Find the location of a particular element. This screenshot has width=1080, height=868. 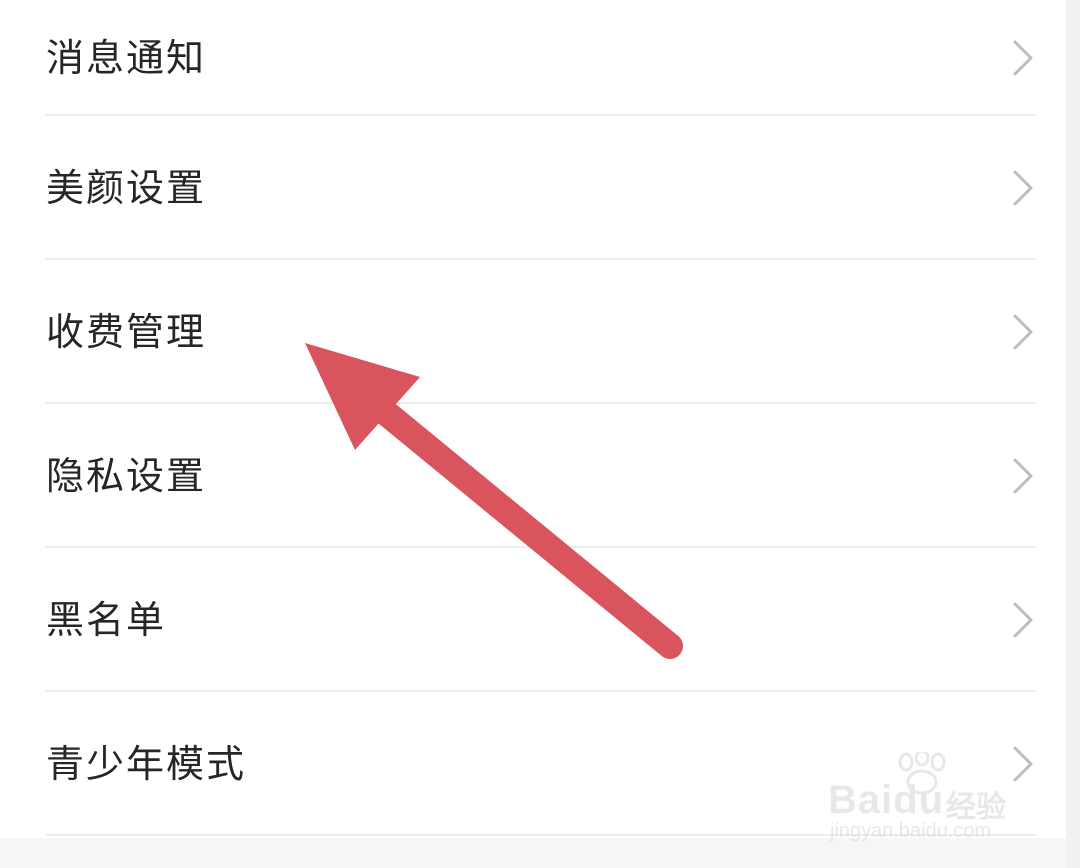

baidu-jingyan-watermark: Baidu 经验 jingyan.baidu.com is located at coordinates (928, 798).